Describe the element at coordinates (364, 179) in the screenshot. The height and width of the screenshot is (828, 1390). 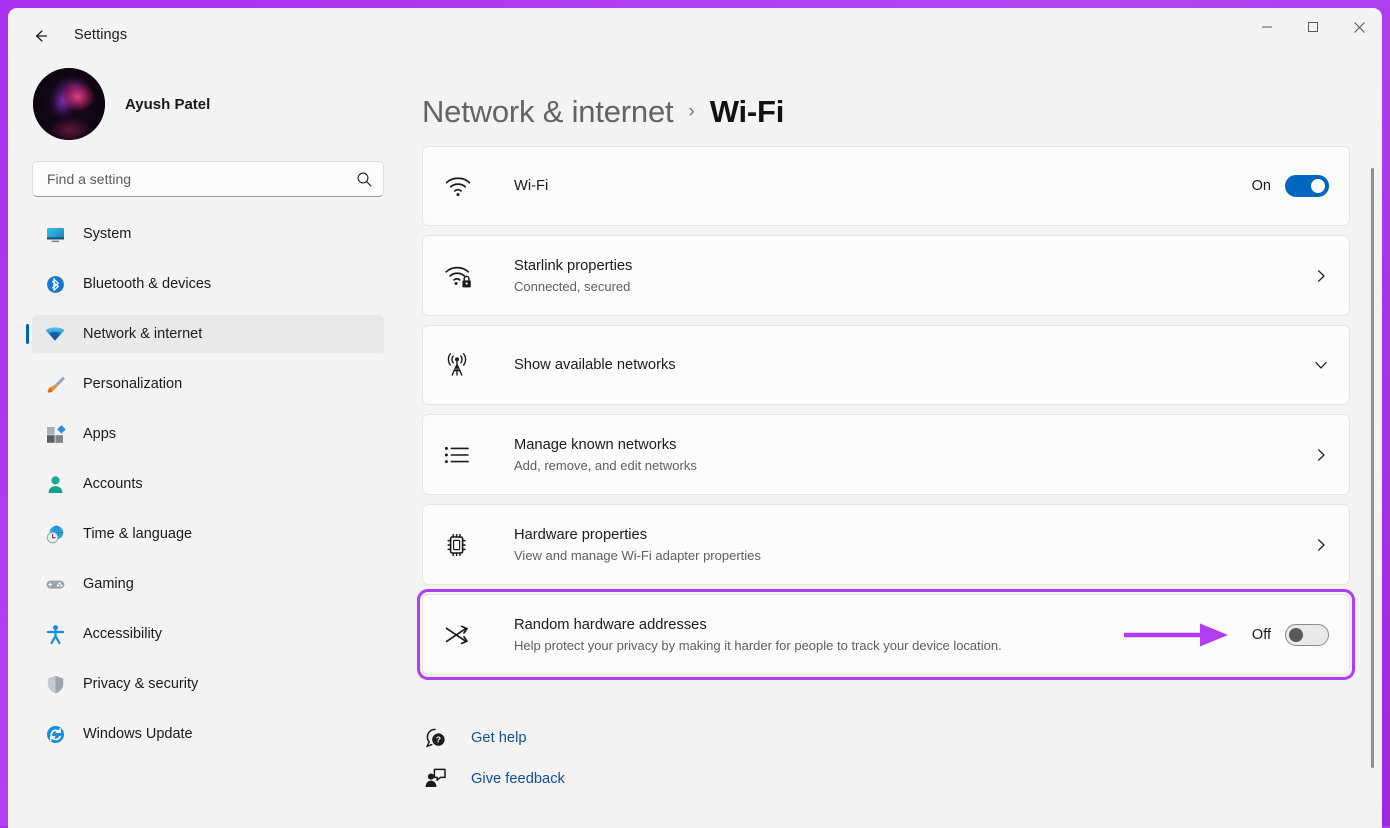
I see `search-icon` at that location.